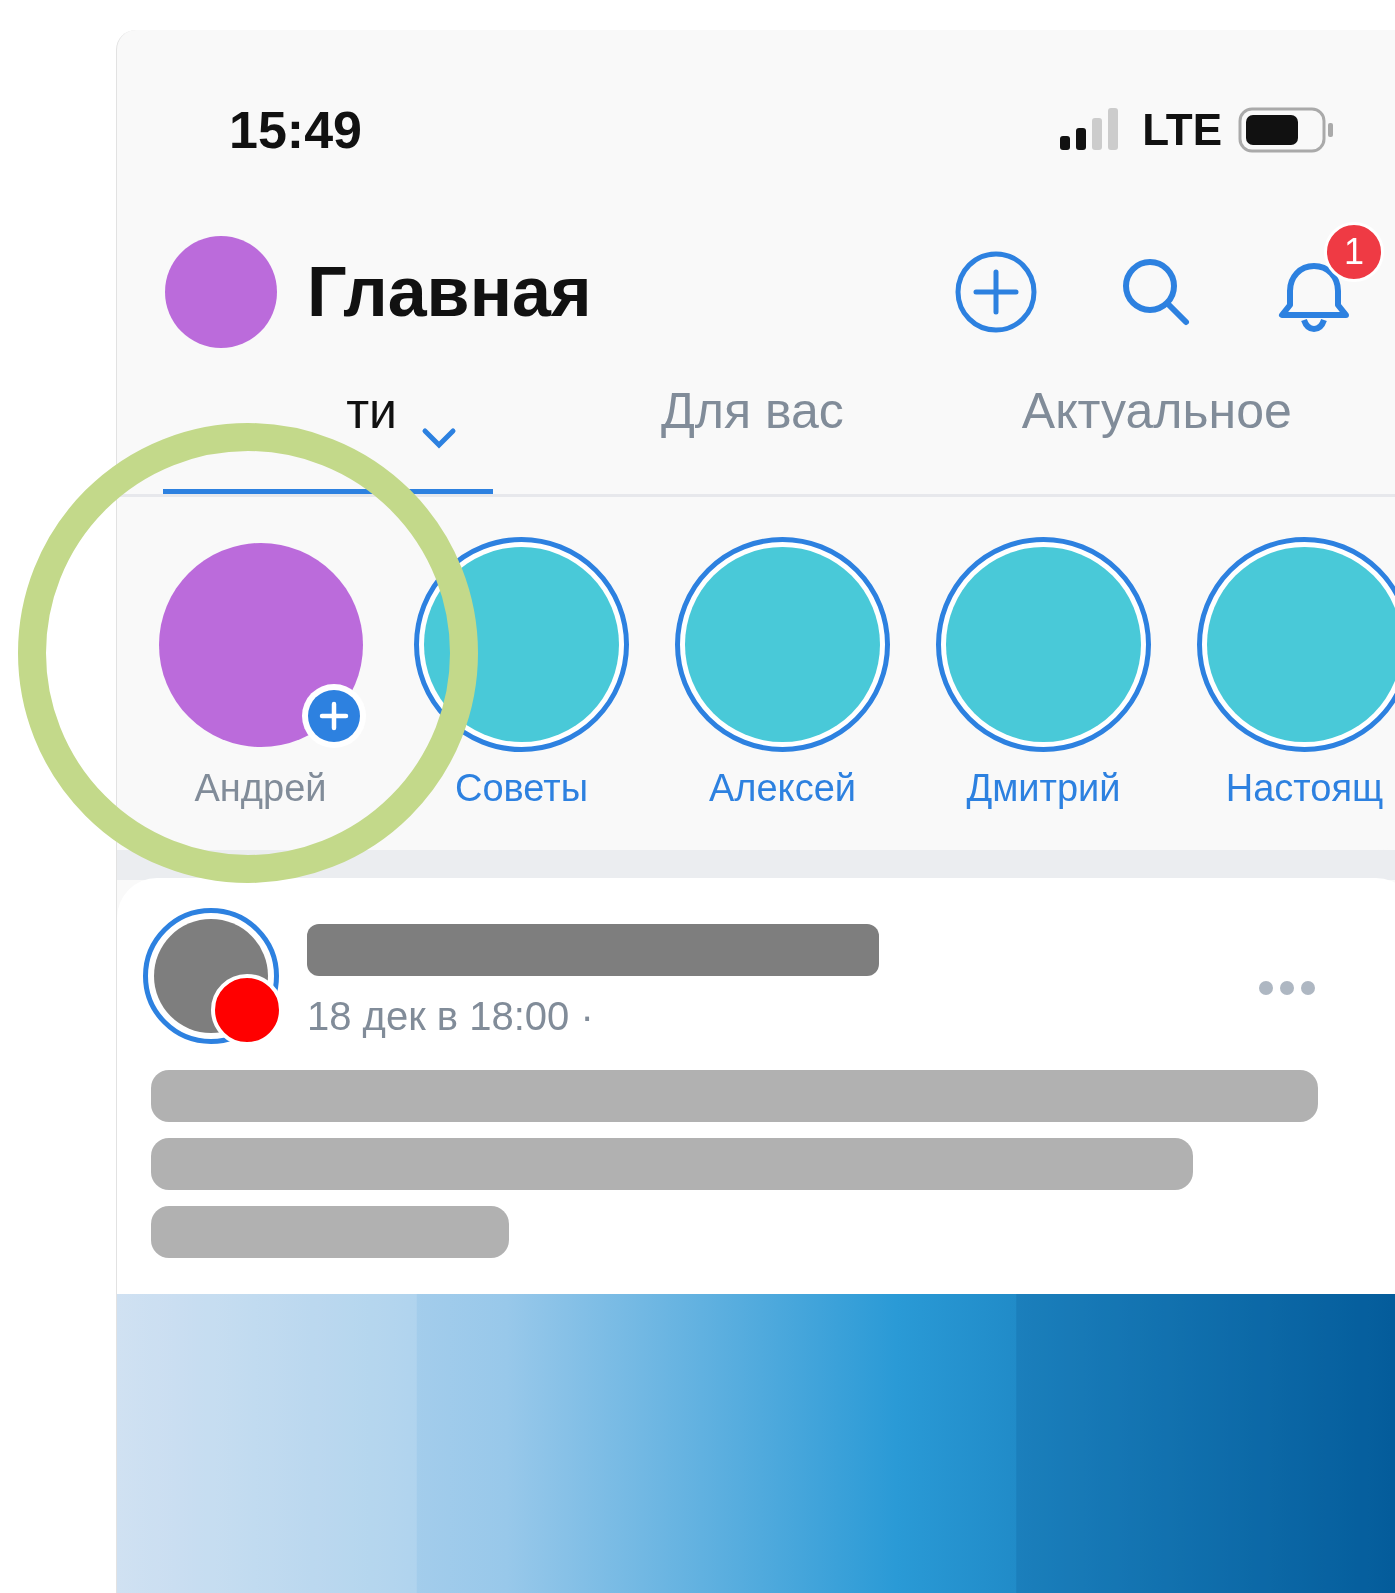 The image size is (1395, 1593). I want to click on feed-tab: Актуальное, so click(1156, 424).